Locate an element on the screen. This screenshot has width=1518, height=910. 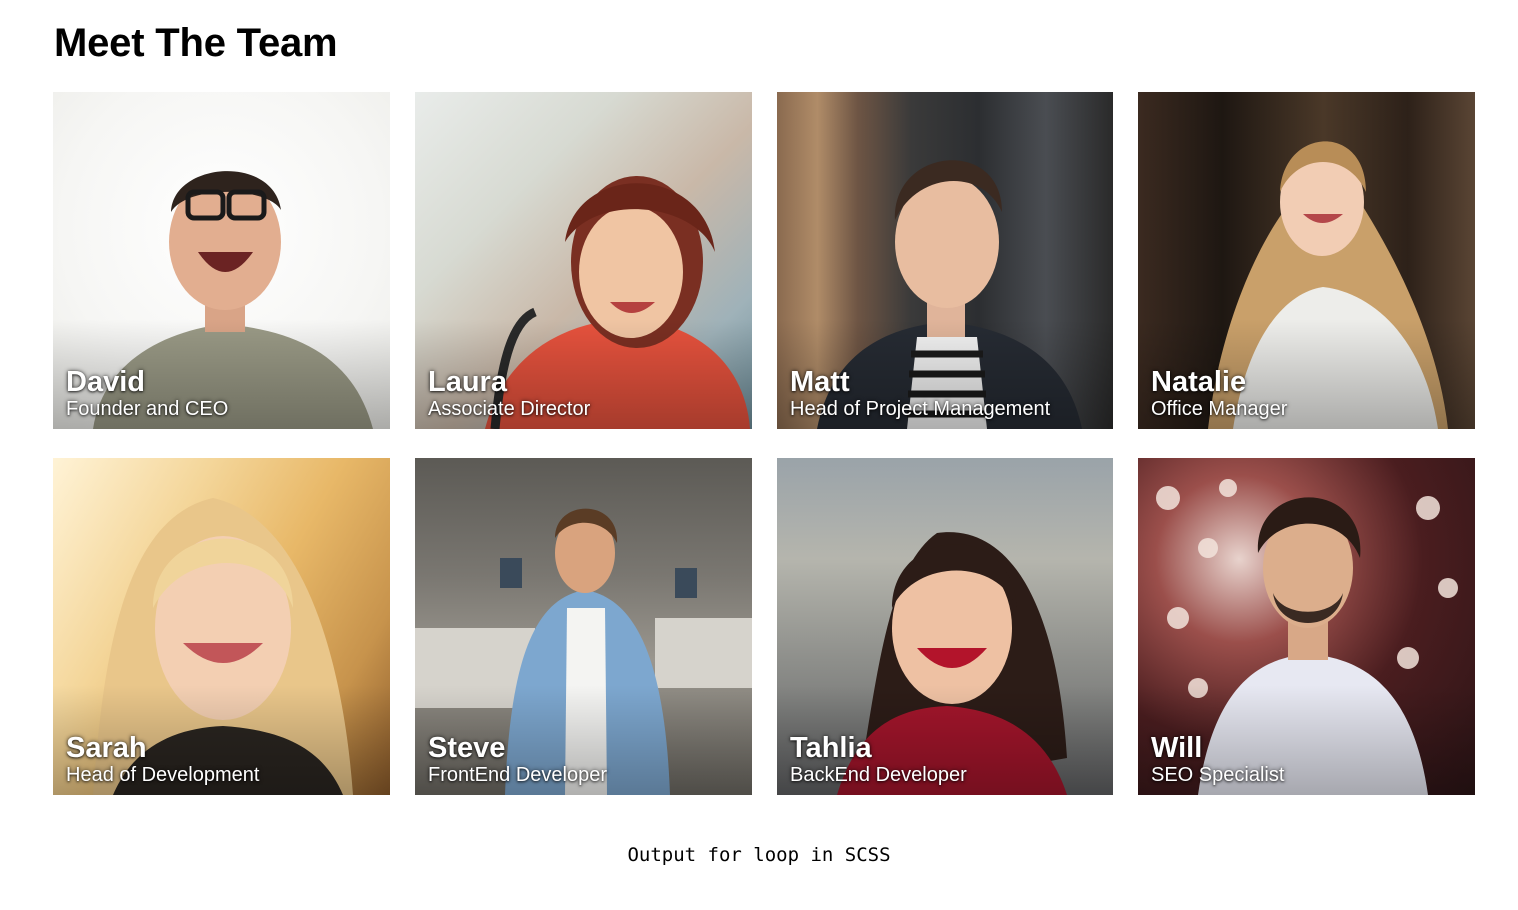
team-member-role: Head of Development is located at coordinates (163, 775).